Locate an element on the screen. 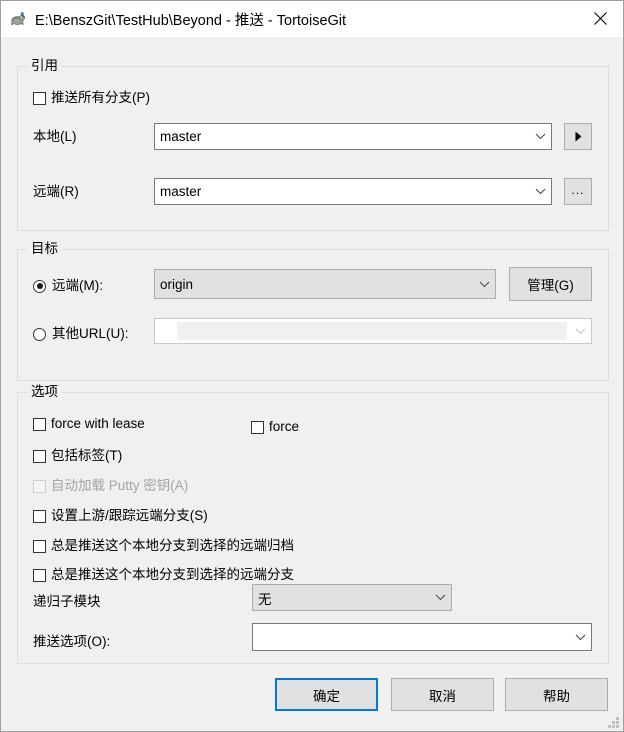 This screenshot has height=732, width=624. combobox-recurse-submodules: 无 is located at coordinates (352, 597).